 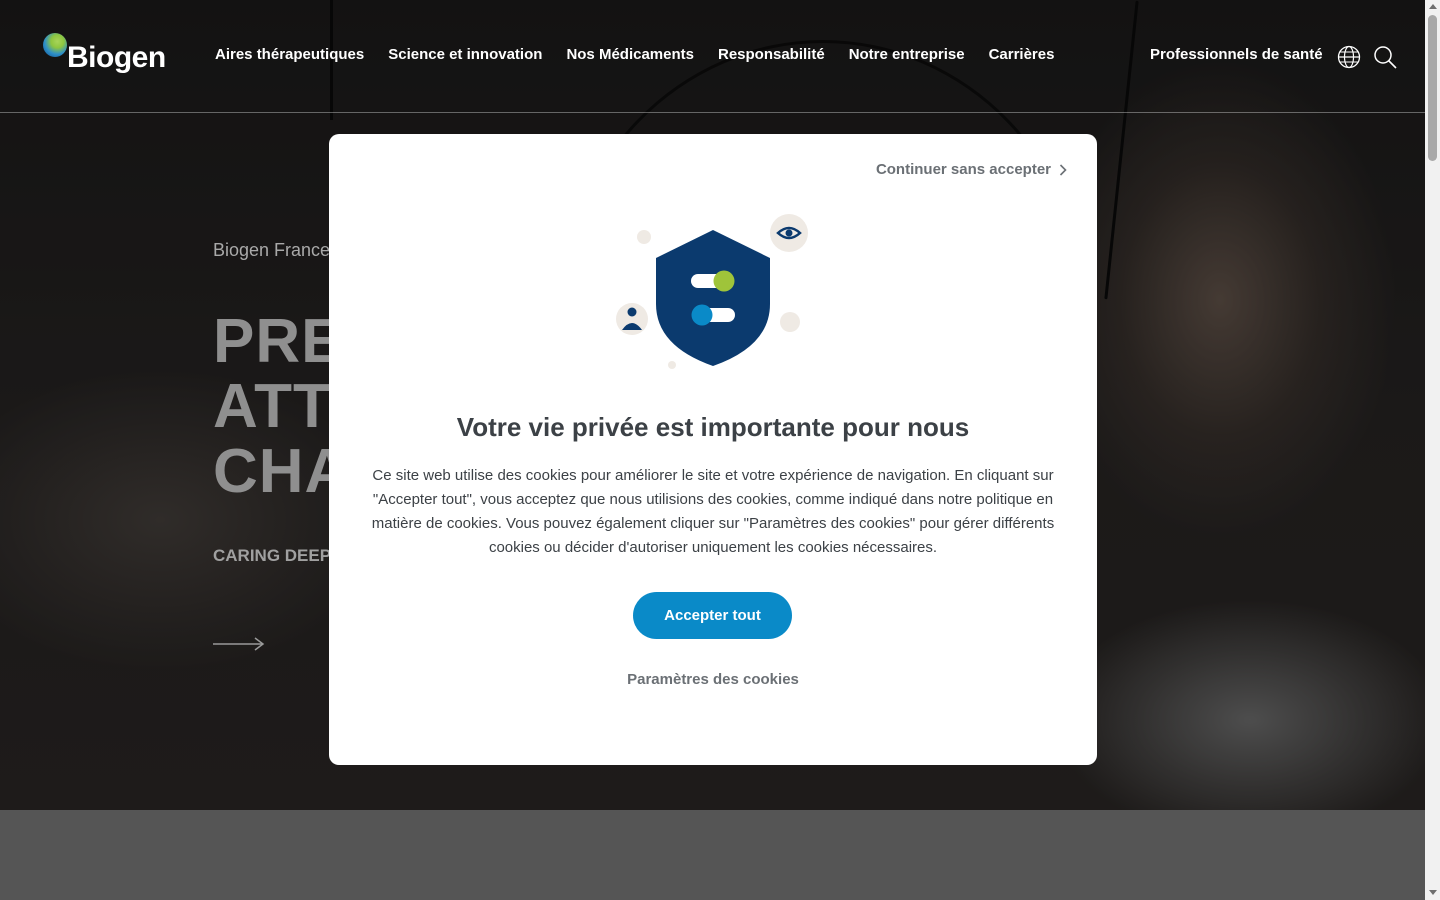 What do you see at coordinates (55, 45) in the screenshot?
I see `logo-mark-icon` at bounding box center [55, 45].